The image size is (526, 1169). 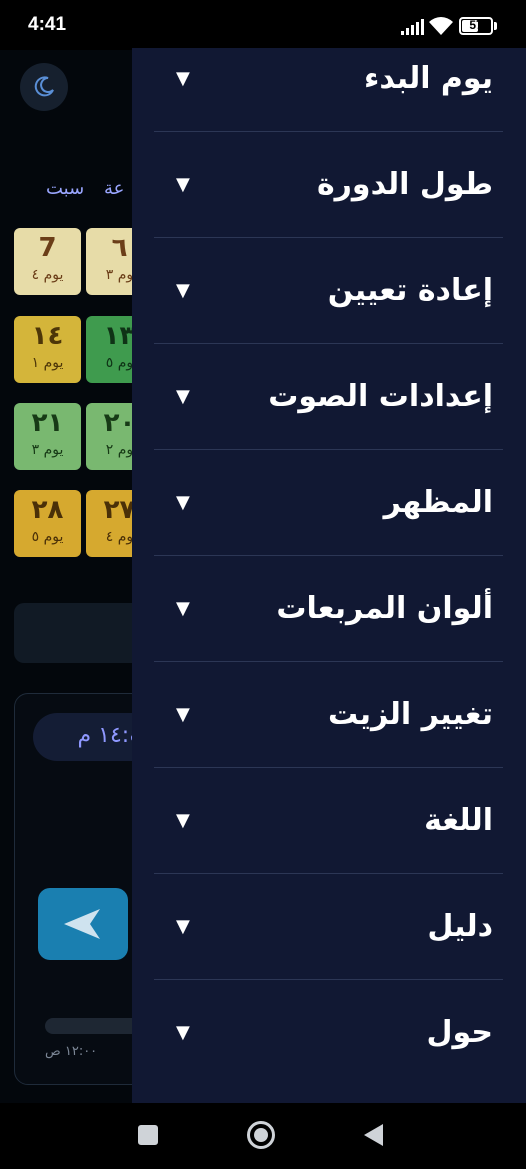 What do you see at coordinates (410, 714) in the screenshot?
I see `menu-item-label: تغيير الزيت` at bounding box center [410, 714].